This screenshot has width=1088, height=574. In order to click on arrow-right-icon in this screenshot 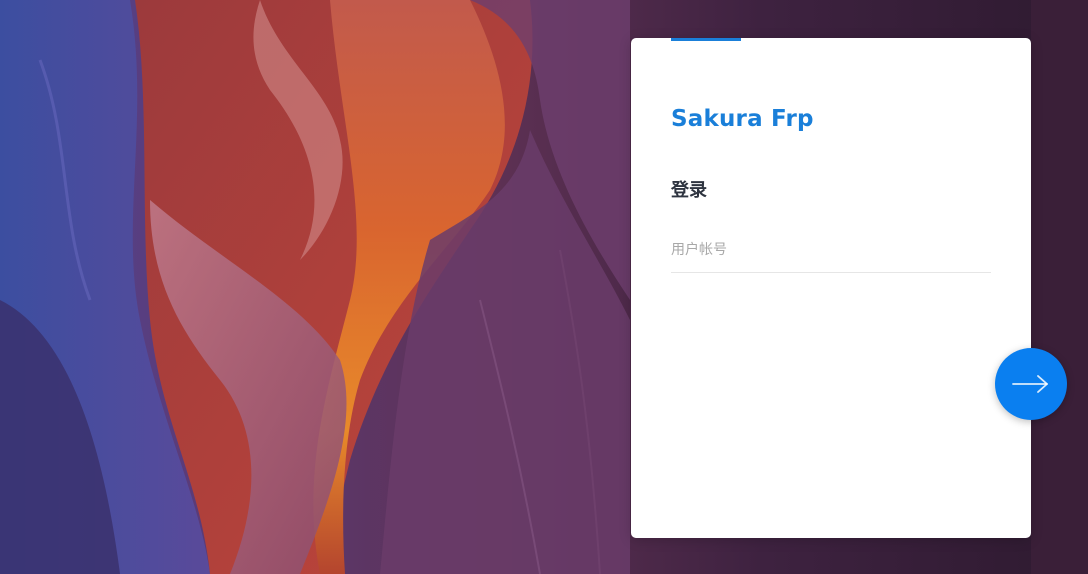, I will do `click(1031, 384)`.